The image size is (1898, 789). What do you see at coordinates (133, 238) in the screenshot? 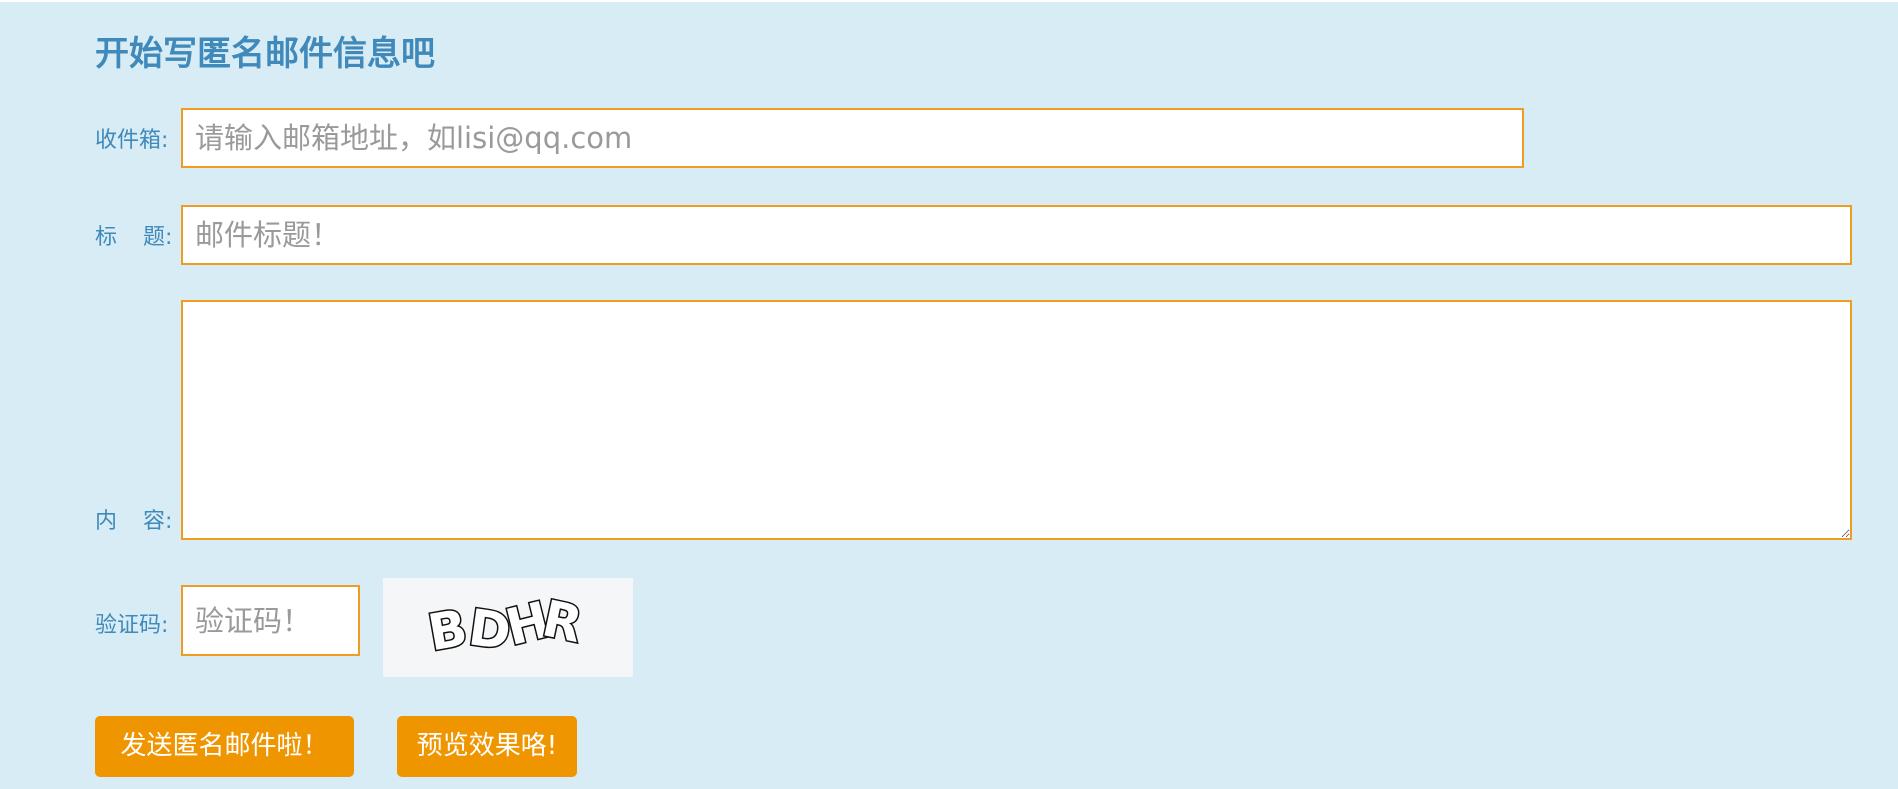
I see `subject-label: 标题:` at bounding box center [133, 238].